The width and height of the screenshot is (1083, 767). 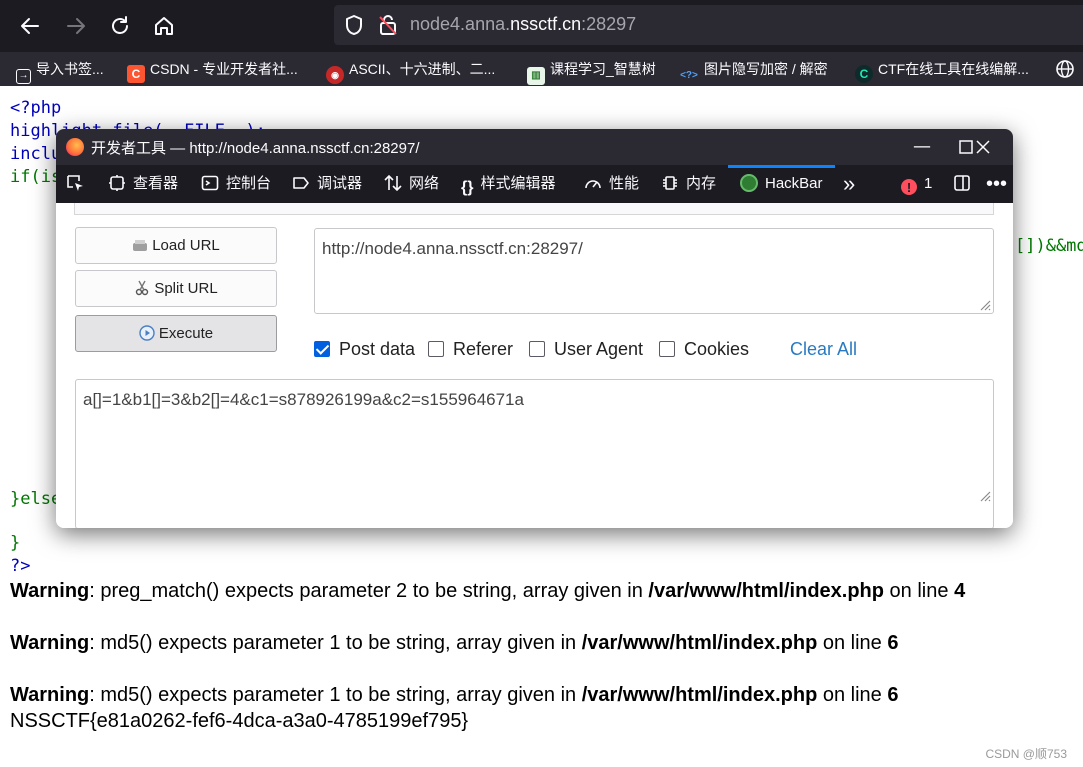 I want to click on option-label: Referer, so click(x=483, y=349).